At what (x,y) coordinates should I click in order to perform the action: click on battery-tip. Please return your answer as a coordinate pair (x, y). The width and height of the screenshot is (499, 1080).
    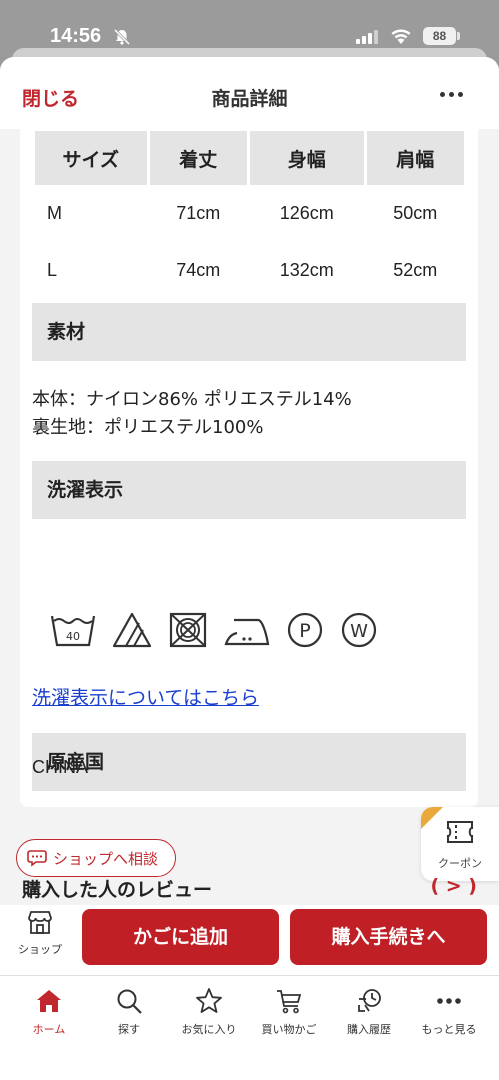
    Looking at the image, I should click on (458, 36).